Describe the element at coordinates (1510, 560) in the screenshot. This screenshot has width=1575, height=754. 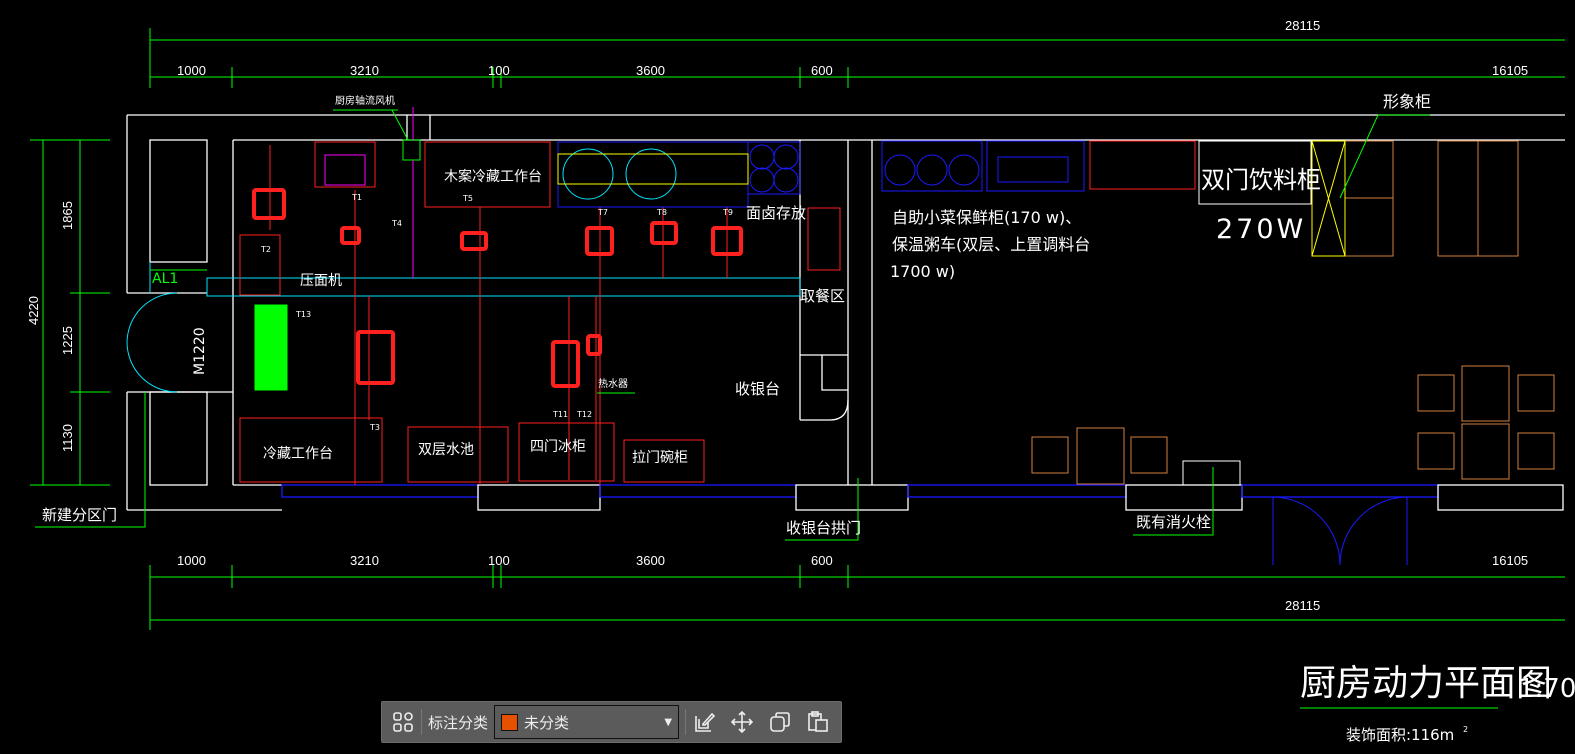
I see `dim-bottom-6: 16105` at that location.